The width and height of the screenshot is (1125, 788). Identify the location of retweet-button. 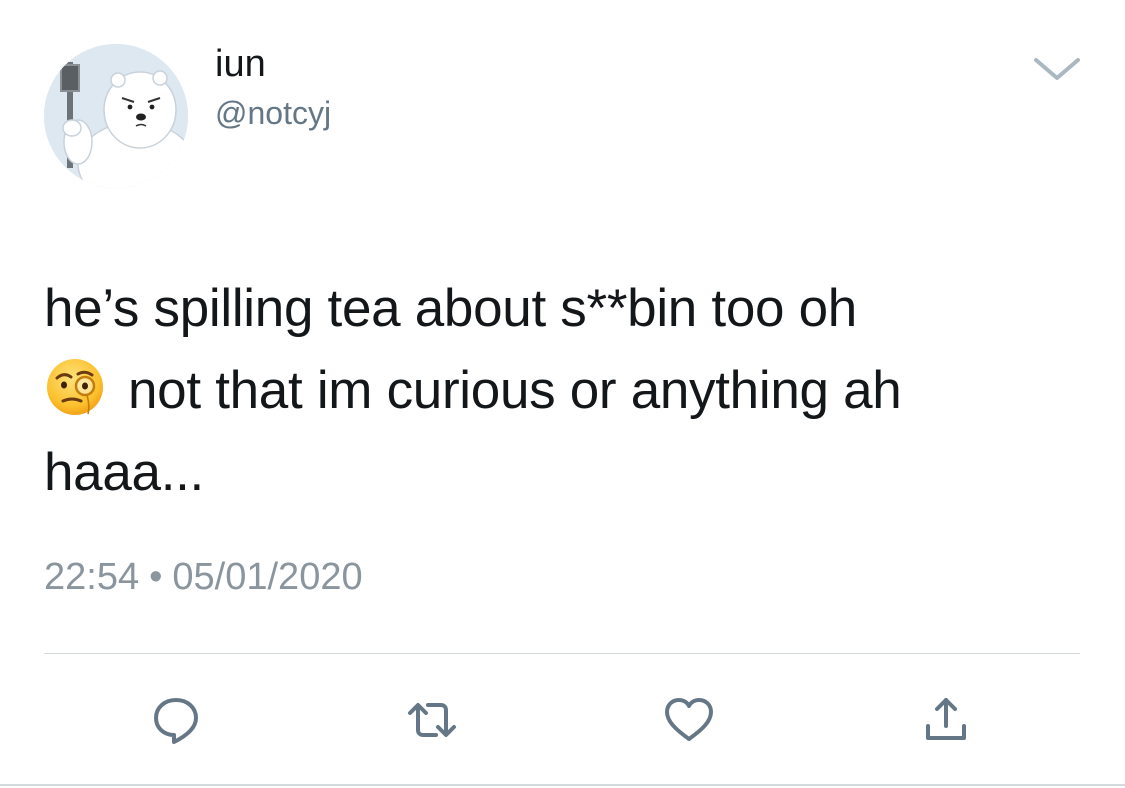
(432, 720).